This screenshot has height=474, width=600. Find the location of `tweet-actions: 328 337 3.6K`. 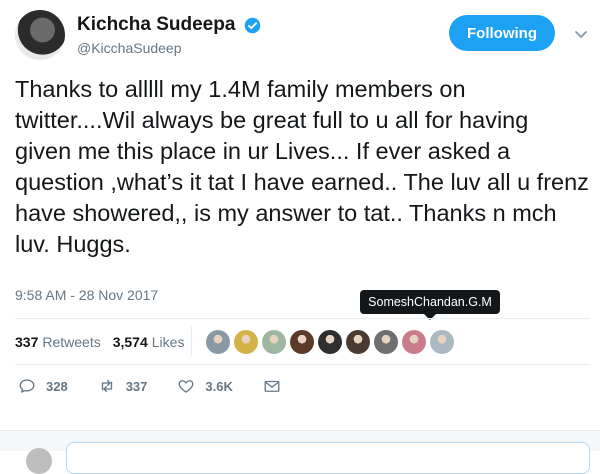

tweet-actions: 328 337 3.6K is located at coordinates (169, 386).